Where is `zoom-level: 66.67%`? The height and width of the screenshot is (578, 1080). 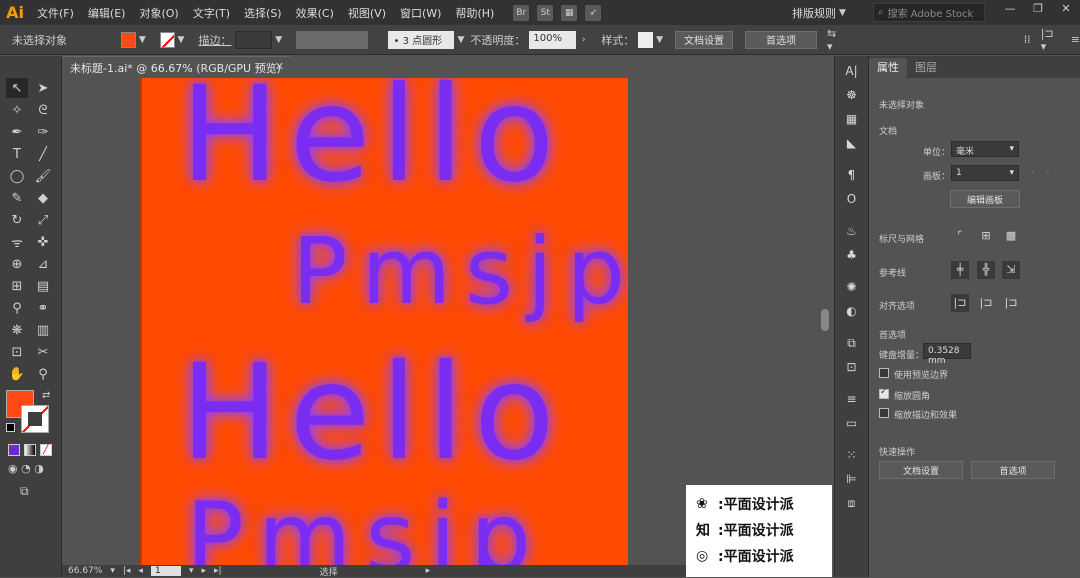 zoom-level: 66.67% is located at coordinates (85, 571).